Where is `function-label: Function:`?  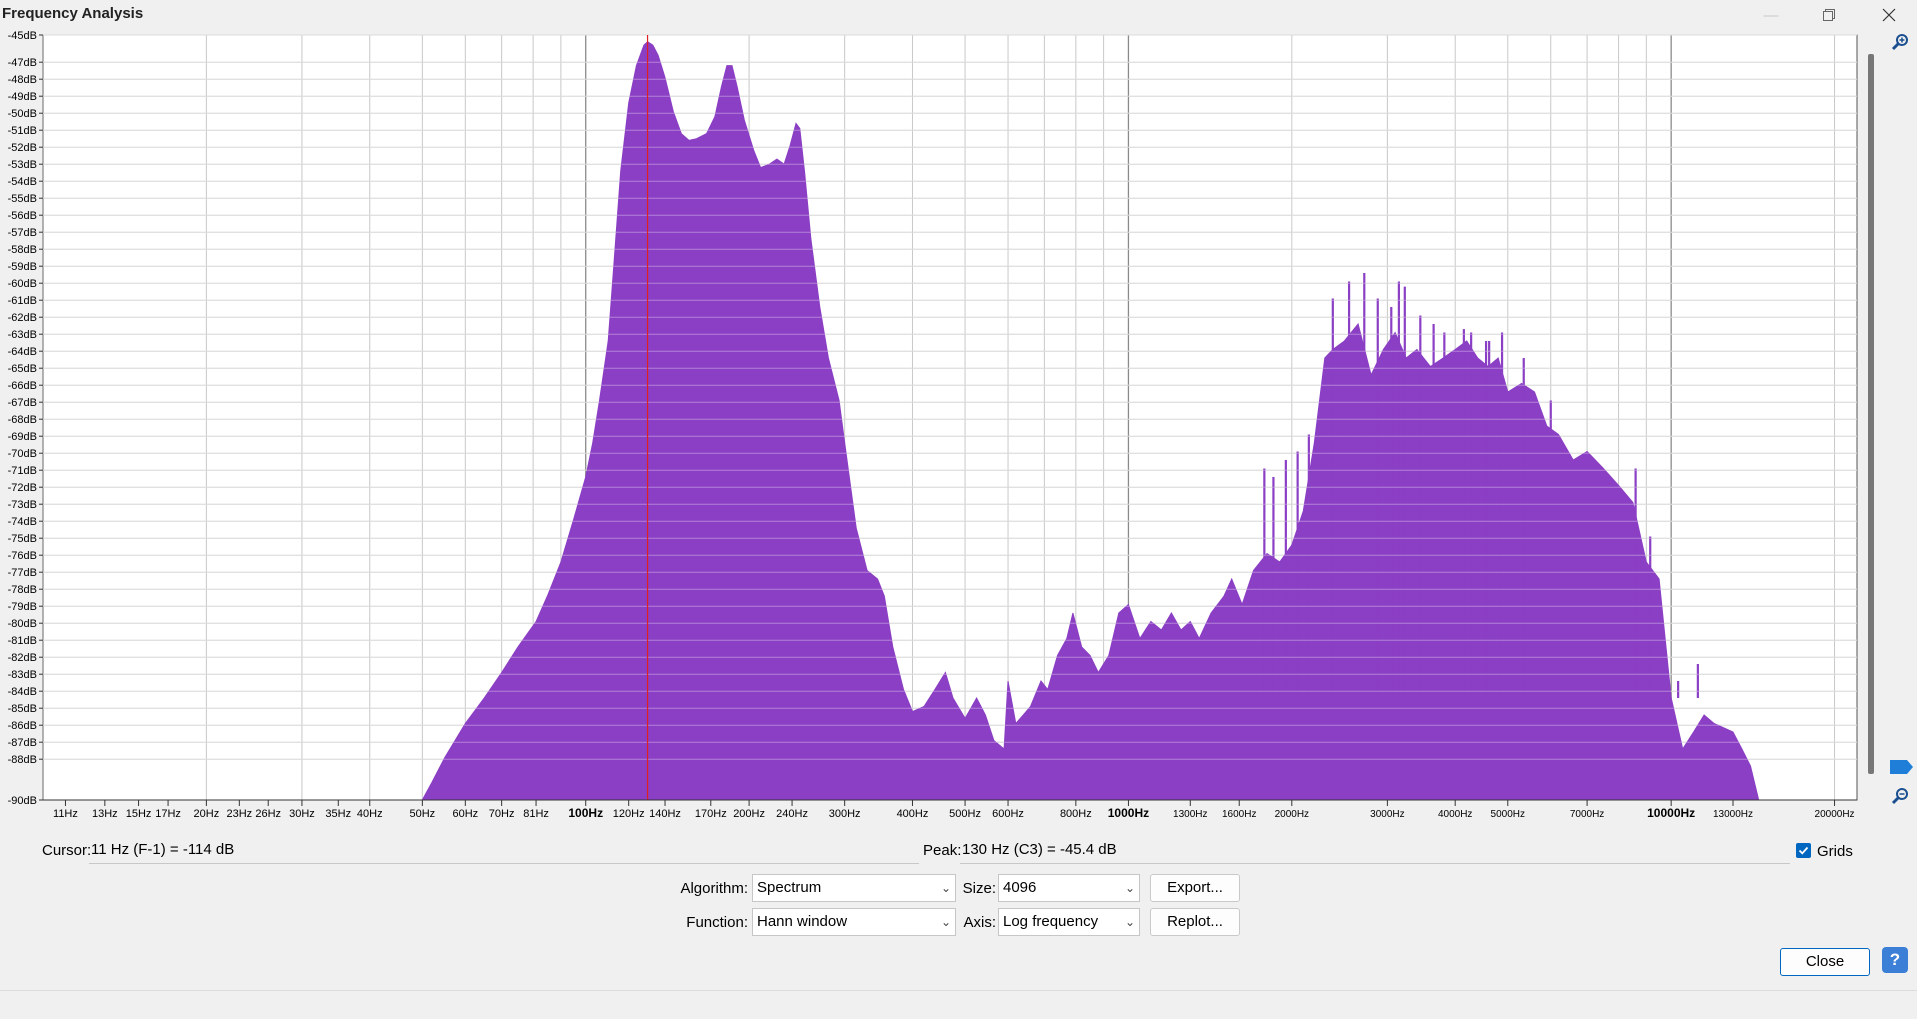 function-label: Function: is located at coordinates (717, 922).